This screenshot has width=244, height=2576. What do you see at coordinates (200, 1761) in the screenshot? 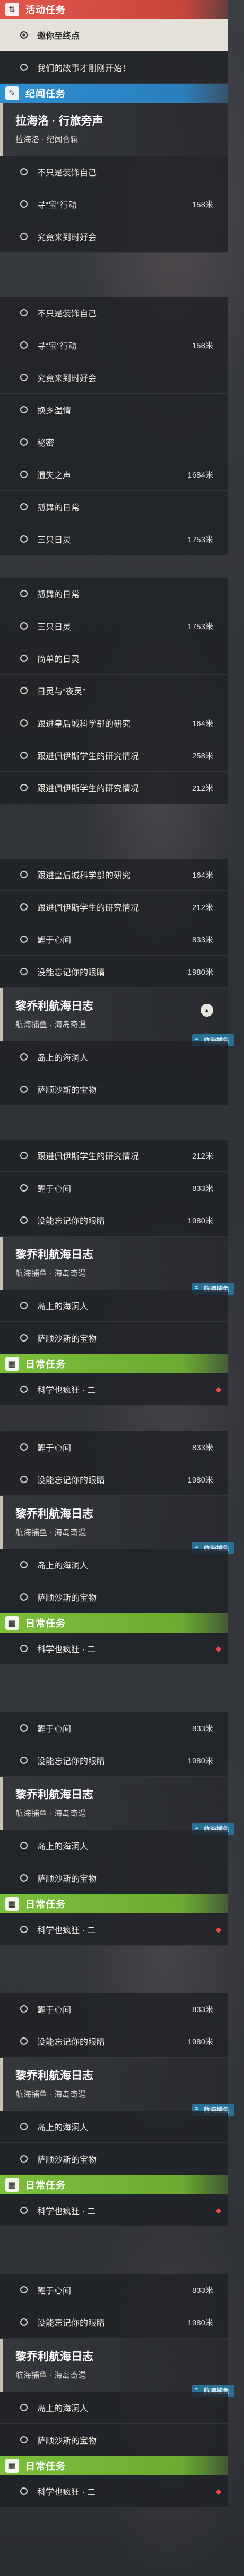
I see `quest-distance: 1980米` at bounding box center [200, 1761].